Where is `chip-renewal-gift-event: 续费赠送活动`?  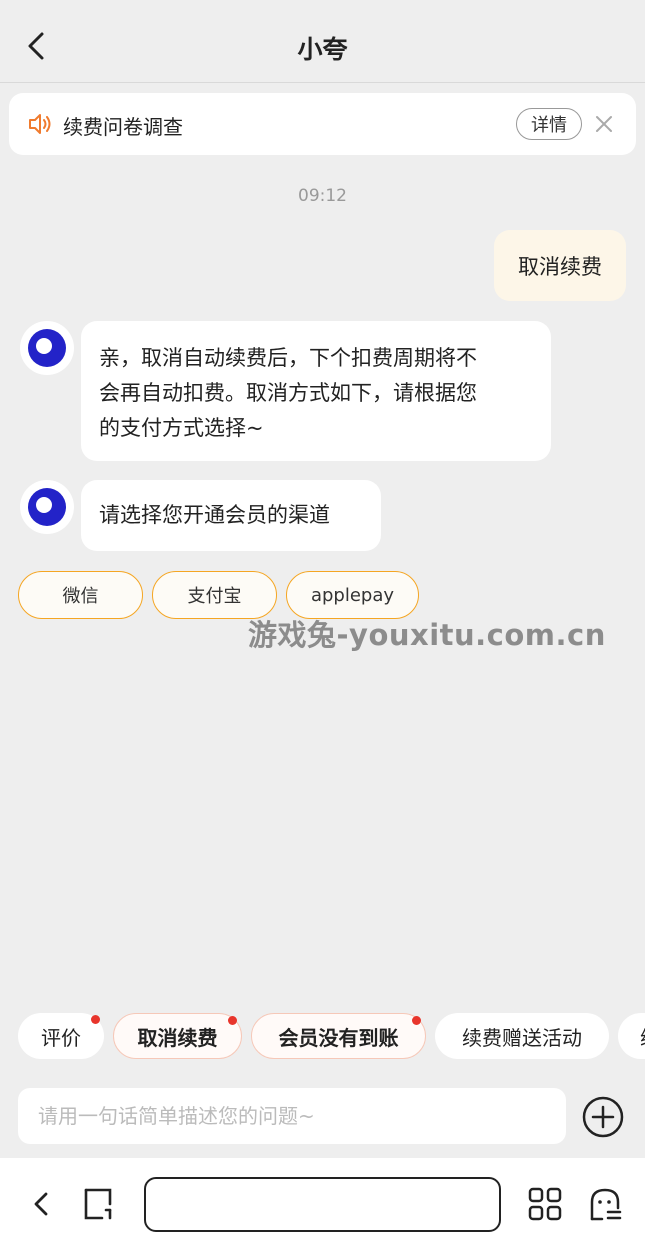
chip-renewal-gift-event: 续费赠送活动 is located at coordinates (522, 1036).